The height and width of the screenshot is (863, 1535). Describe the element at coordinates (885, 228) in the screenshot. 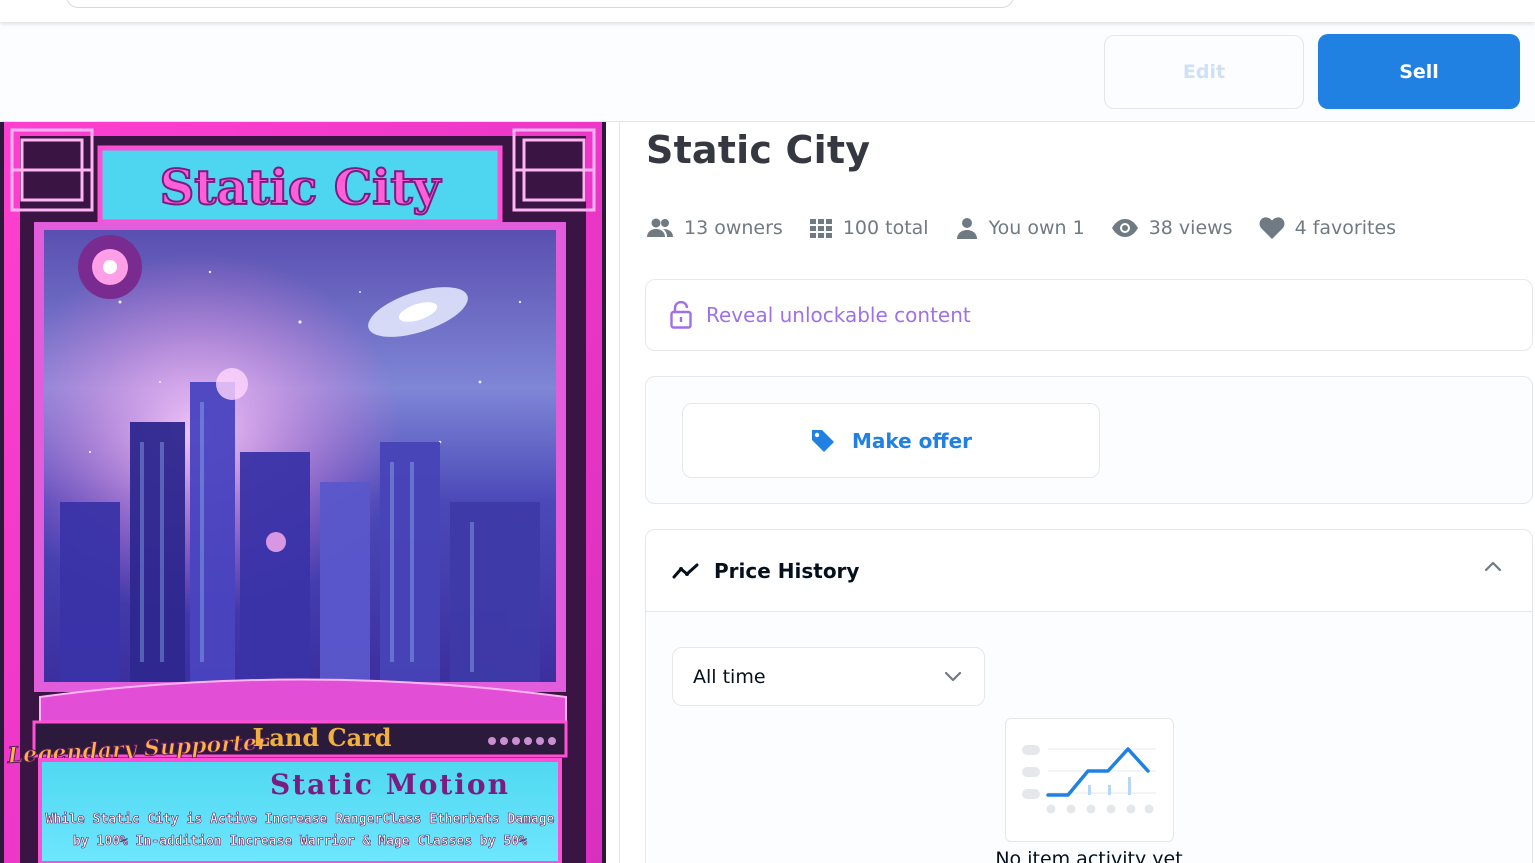

I see `total-count: 100 total` at that location.